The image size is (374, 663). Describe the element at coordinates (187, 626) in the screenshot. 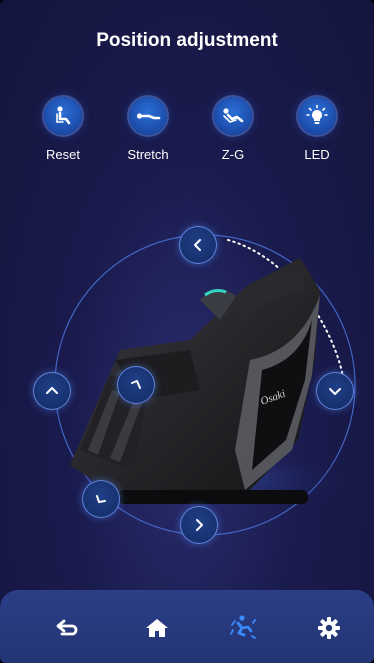

I see `bottom-nav` at that location.